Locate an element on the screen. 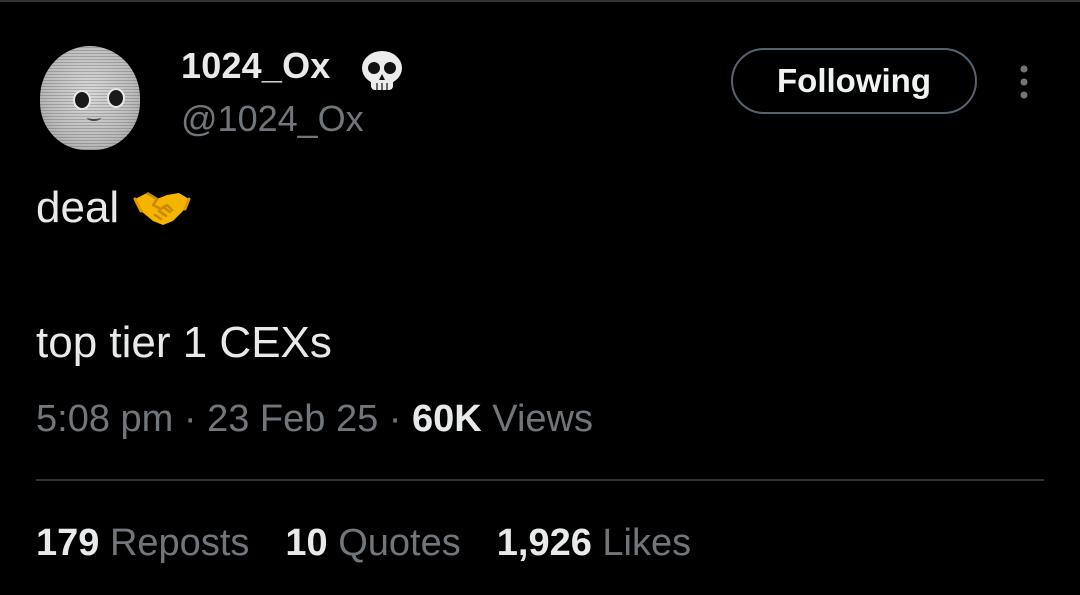  handshake-icon is located at coordinates (162, 208).